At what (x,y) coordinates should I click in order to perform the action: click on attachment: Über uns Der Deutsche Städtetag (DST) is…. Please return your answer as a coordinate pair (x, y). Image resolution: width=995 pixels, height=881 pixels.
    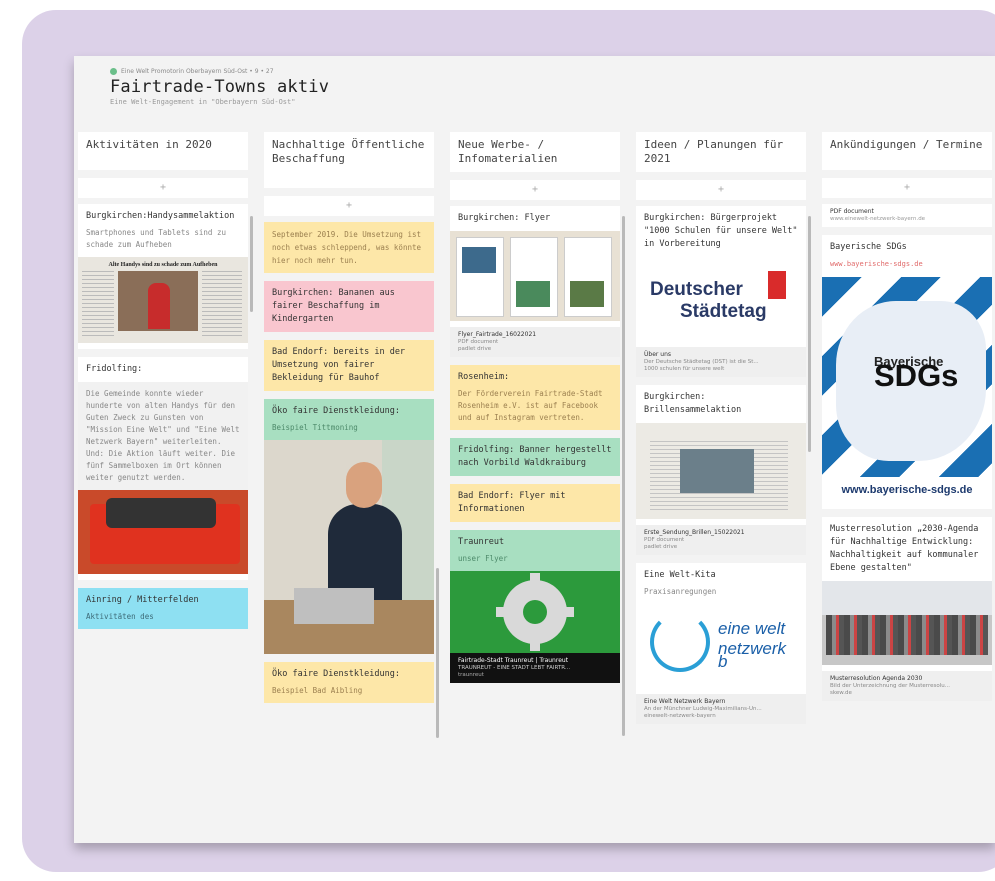
    Looking at the image, I should click on (721, 362).